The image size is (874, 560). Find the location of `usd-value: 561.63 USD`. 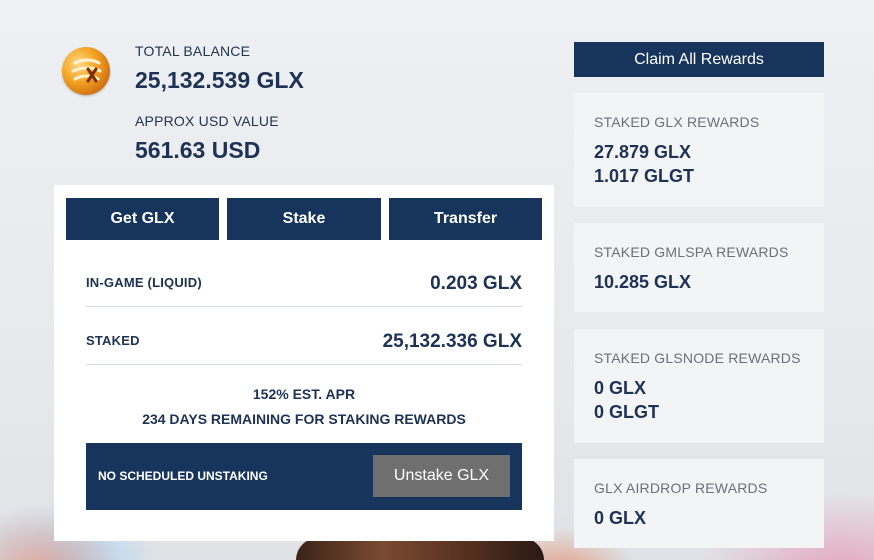

usd-value: 561.63 USD is located at coordinates (198, 150).